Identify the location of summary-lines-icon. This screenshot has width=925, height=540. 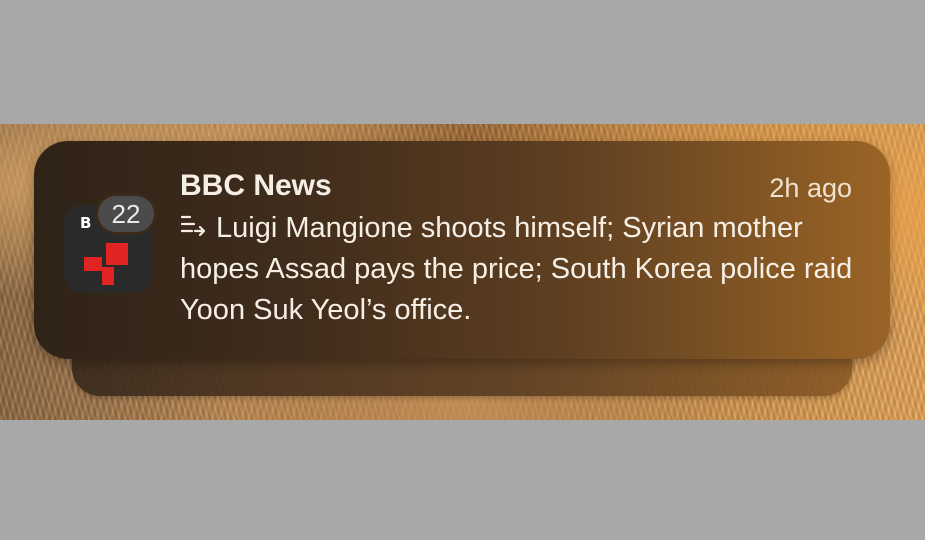
(193, 226).